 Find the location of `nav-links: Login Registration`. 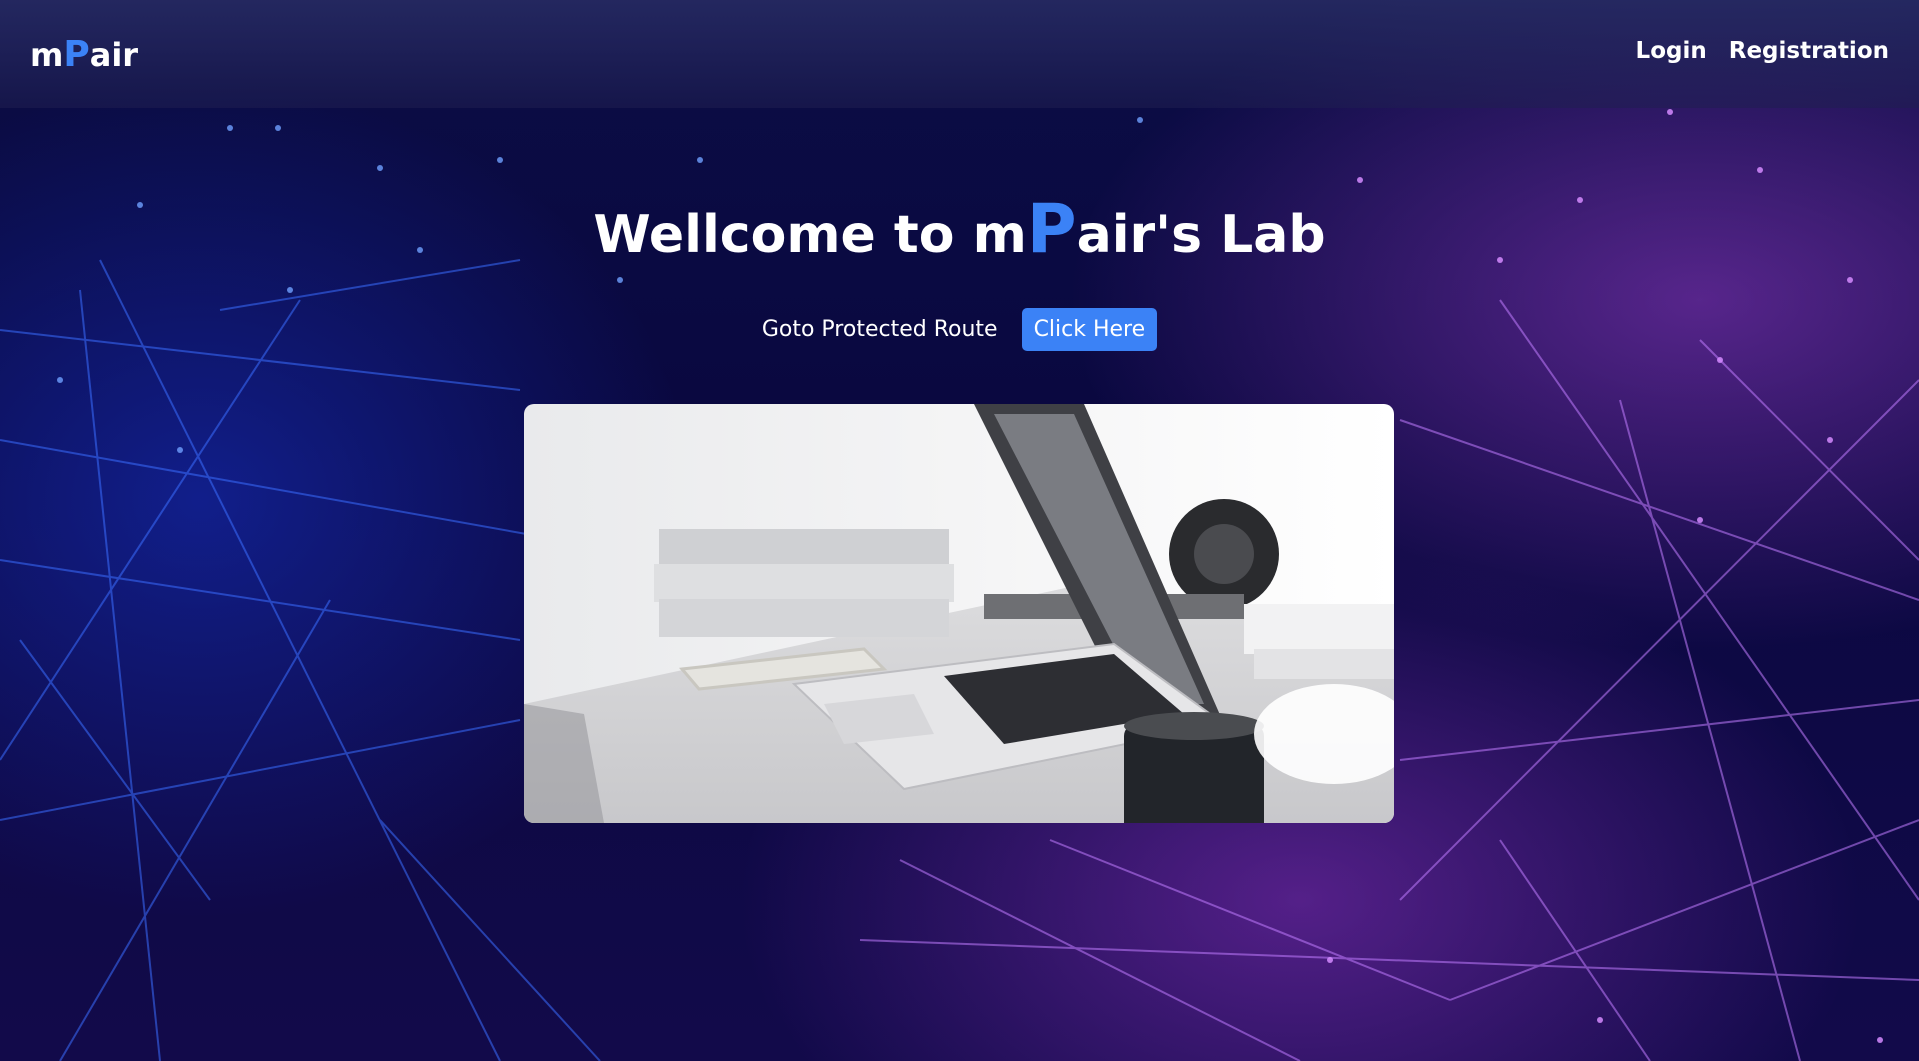

nav-links: Login Registration is located at coordinates (1762, 51).